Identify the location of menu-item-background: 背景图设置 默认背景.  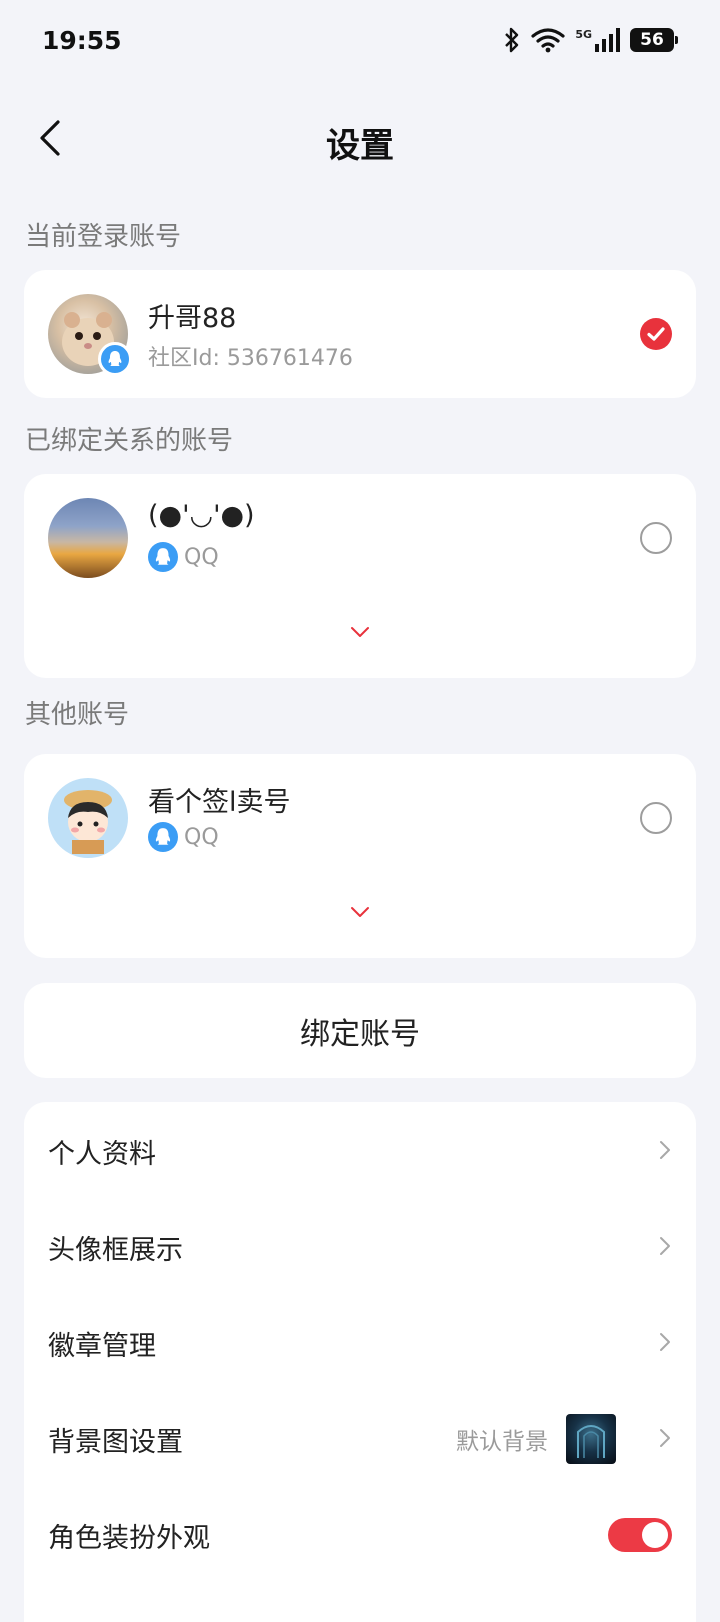
(360, 1438).